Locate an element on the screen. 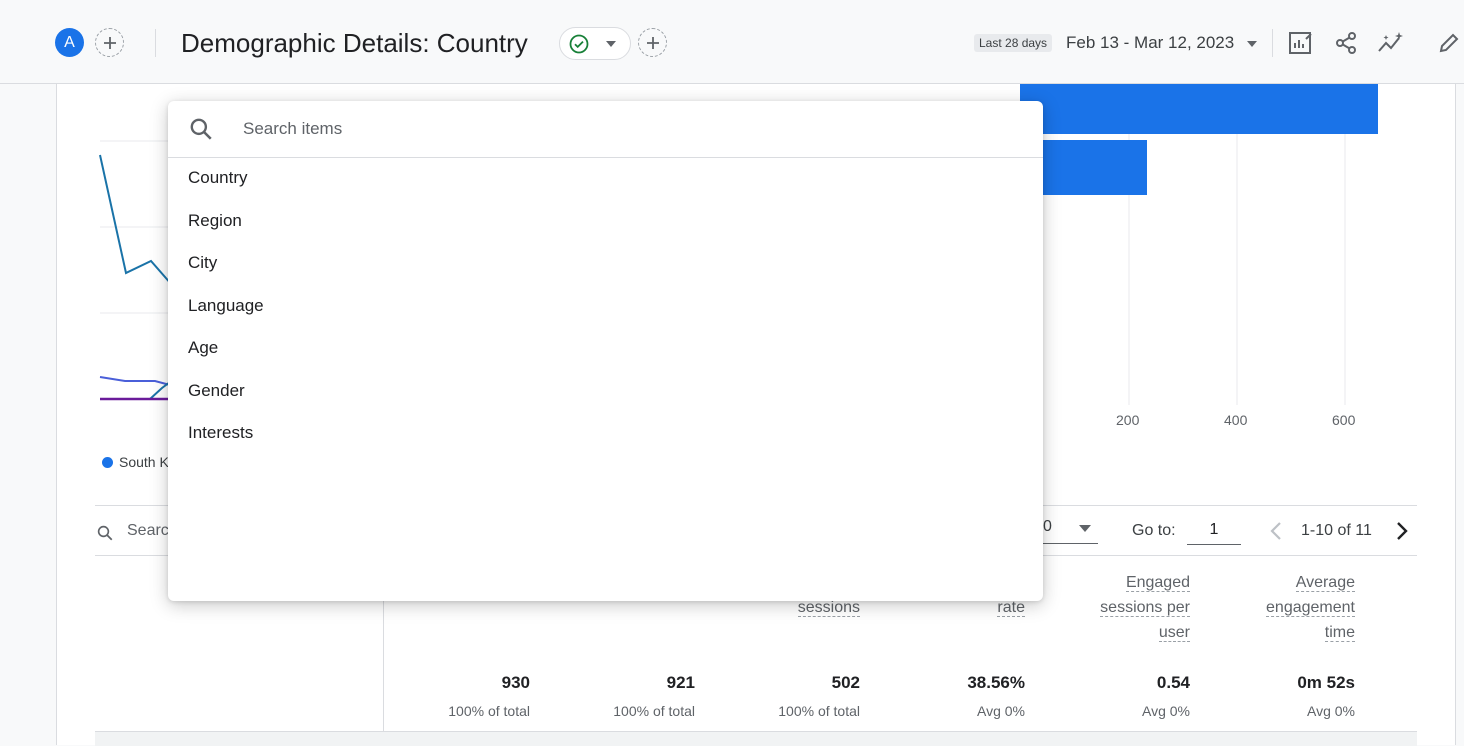  column-header-text: Engaged is located at coordinates (1157, 583).